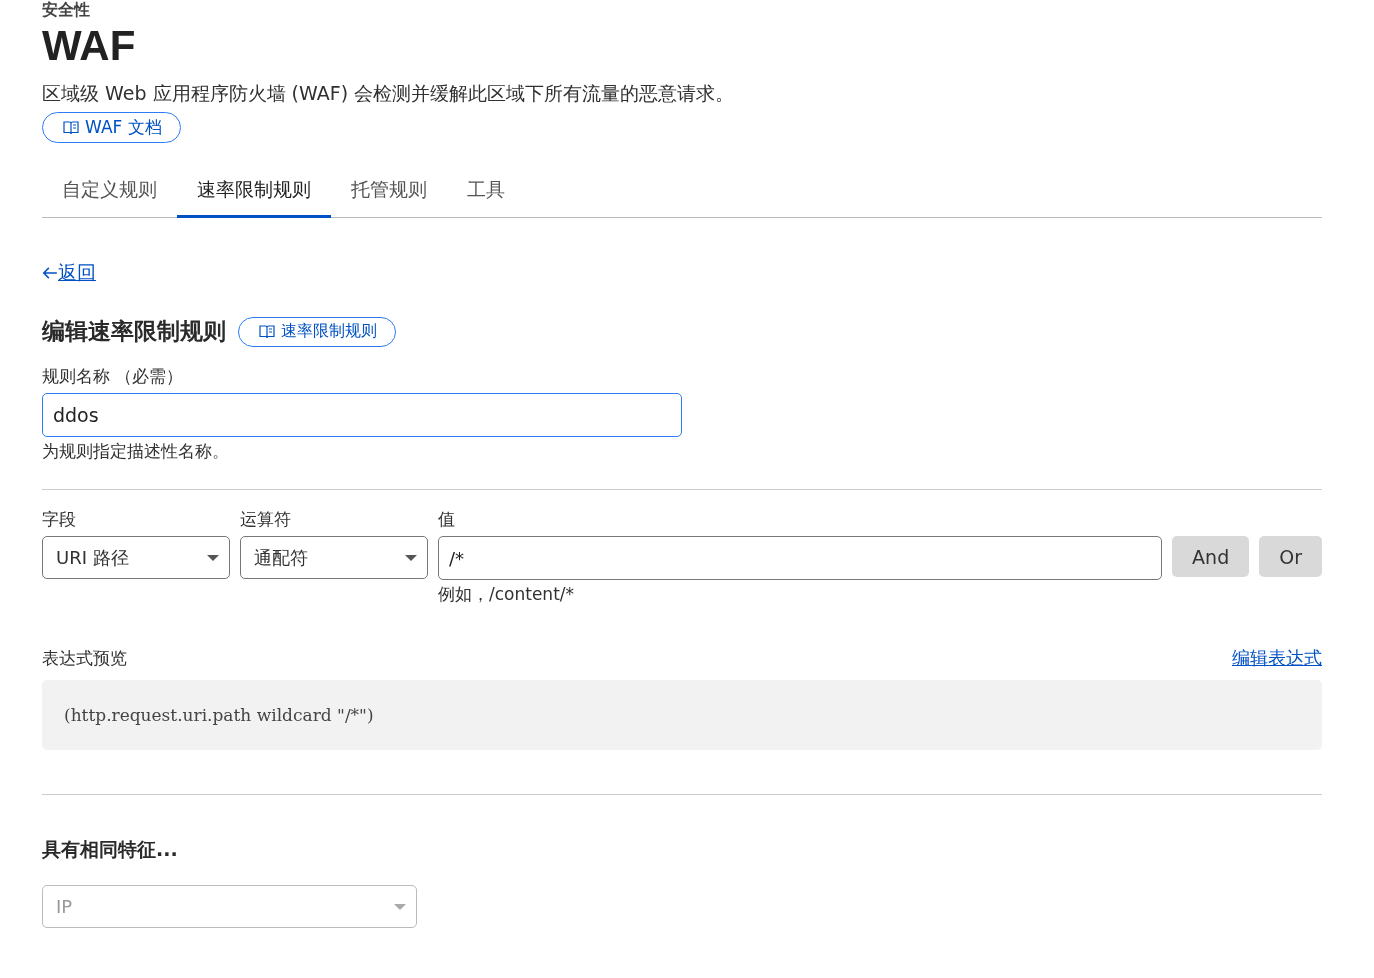 The image size is (1374, 978). I want to click on section-title: 编辑速率限制规则, so click(134, 331).